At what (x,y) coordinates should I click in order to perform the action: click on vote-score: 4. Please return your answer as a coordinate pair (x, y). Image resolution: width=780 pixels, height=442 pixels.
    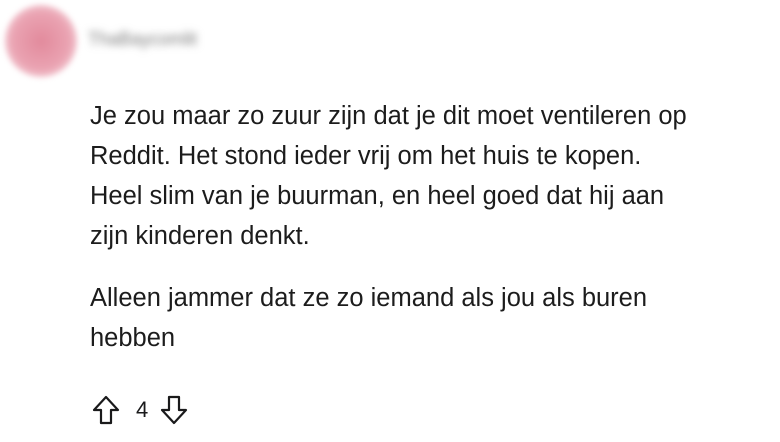
    Looking at the image, I should click on (142, 409).